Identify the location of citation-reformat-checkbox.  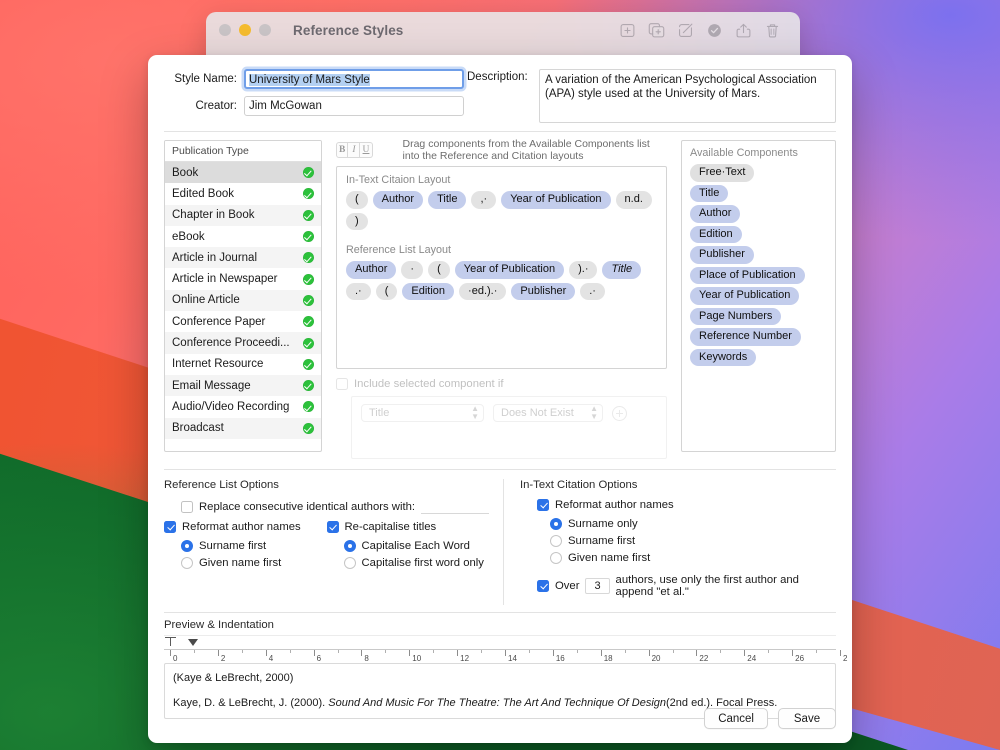
(543, 505).